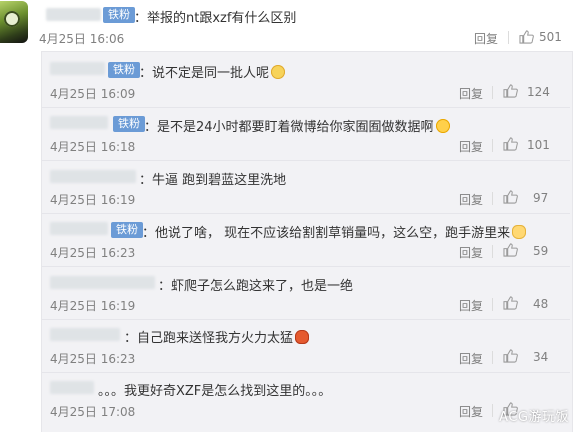 Image resolution: width=577 pixels, height=432 pixels. I want to click on avatar, so click(14, 22).